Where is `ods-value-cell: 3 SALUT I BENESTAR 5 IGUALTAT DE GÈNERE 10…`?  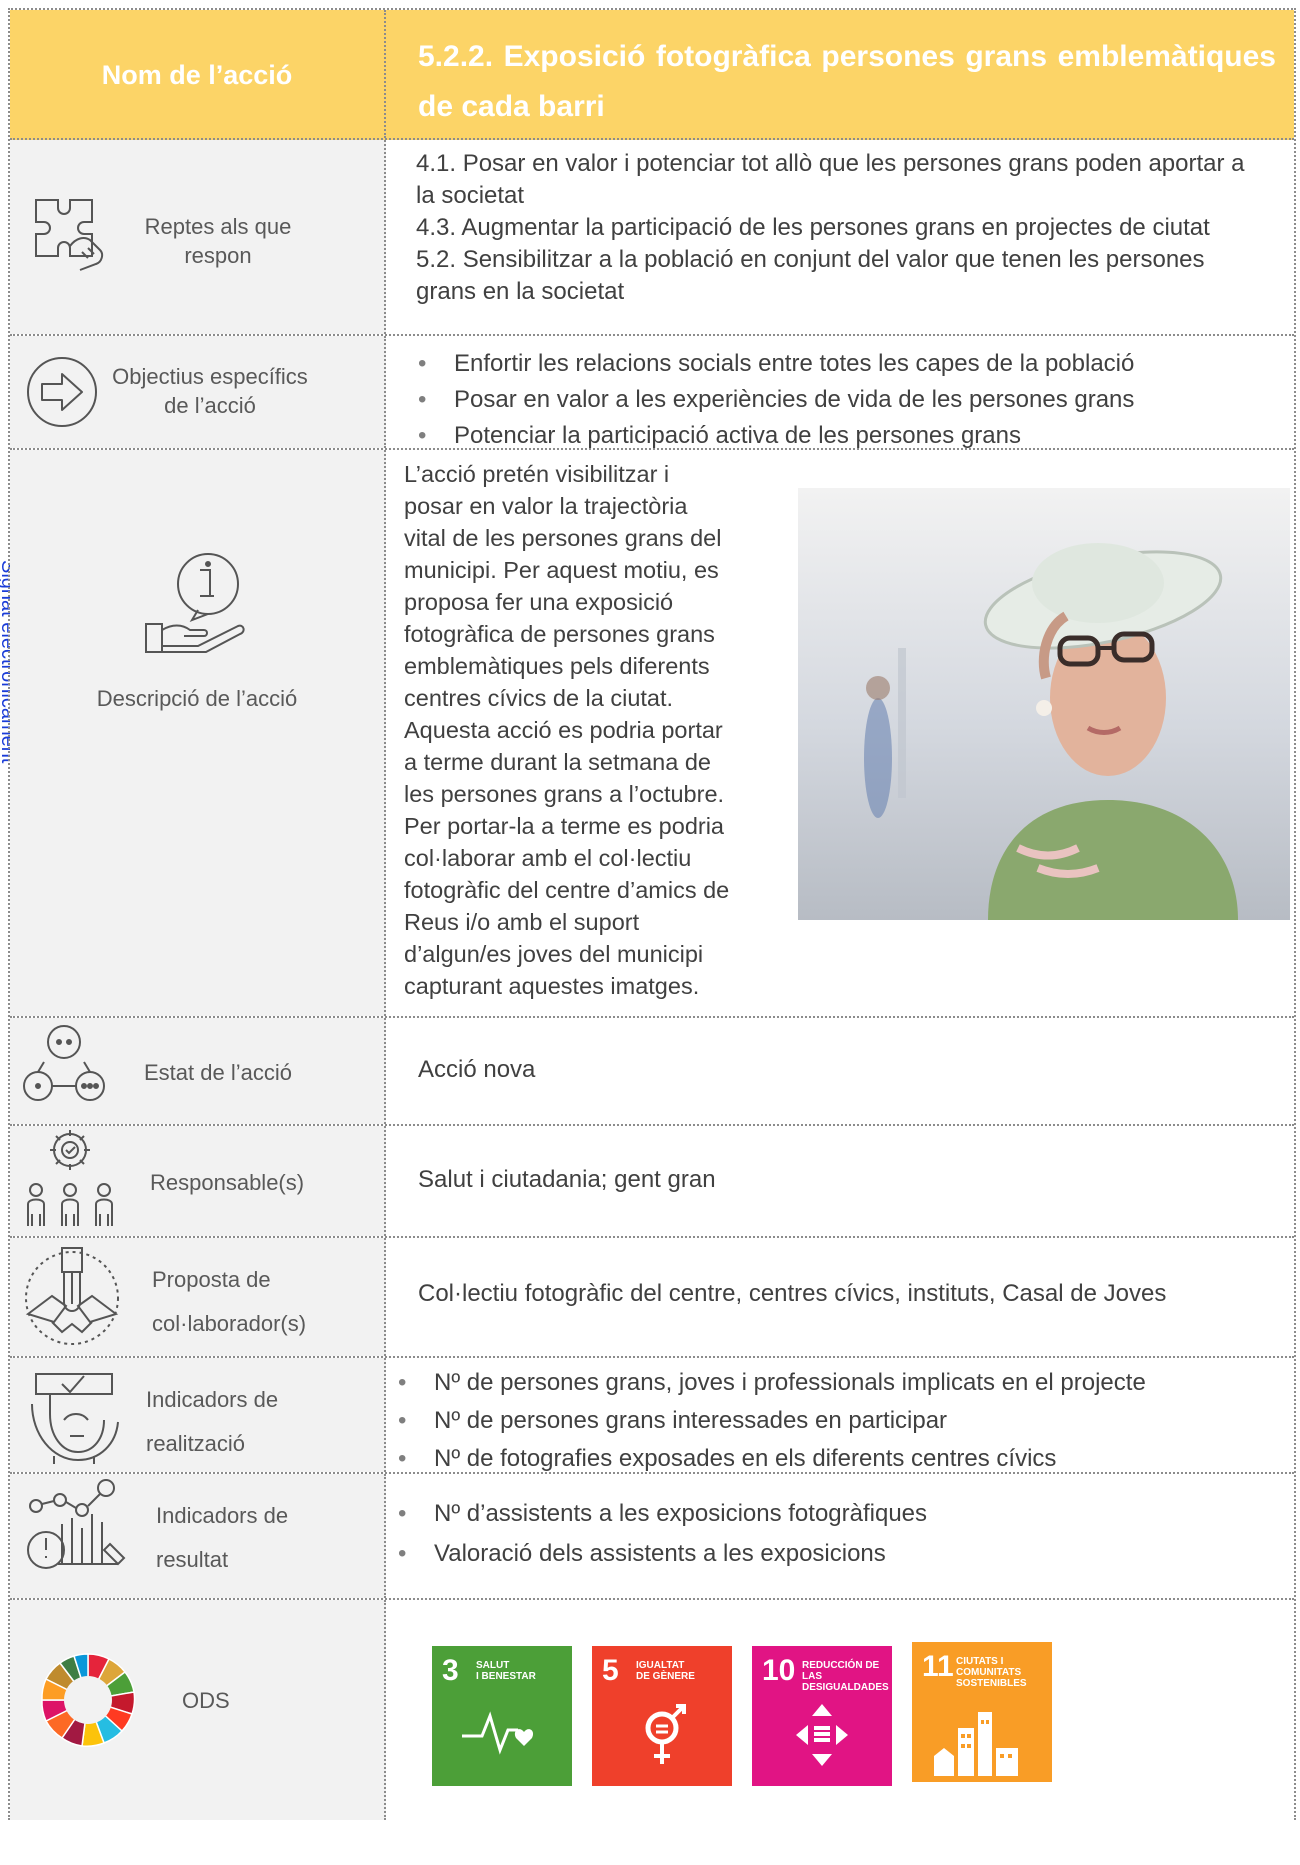 ods-value-cell: 3 SALUT I BENESTAR 5 IGUALTAT DE GÈNERE 10… is located at coordinates (840, 1710).